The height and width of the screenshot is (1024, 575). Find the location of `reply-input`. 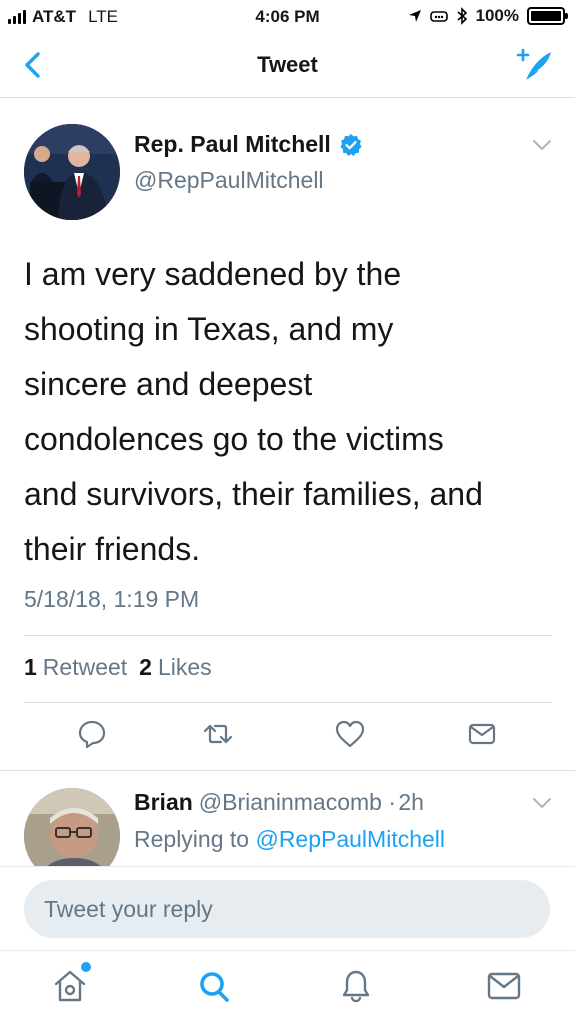

reply-input is located at coordinates (287, 909).